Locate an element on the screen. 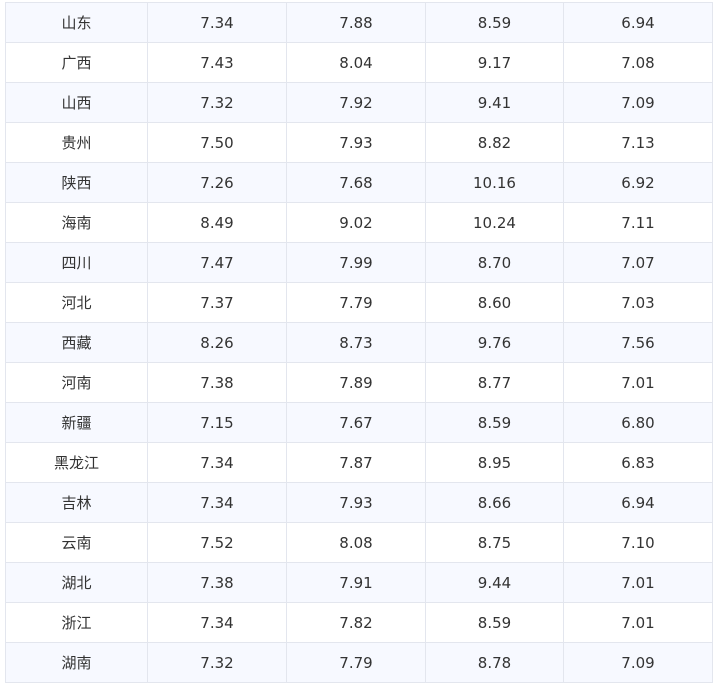  value-cell-2: 8.73 is located at coordinates (356, 342).